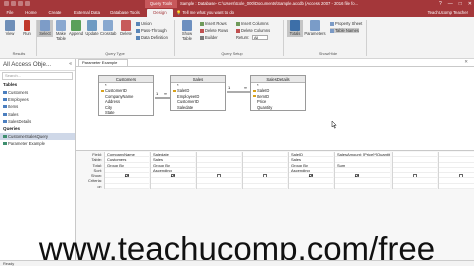 This screenshot has width=474, height=266. I want to click on insert-rows-icon, so click(202, 23).